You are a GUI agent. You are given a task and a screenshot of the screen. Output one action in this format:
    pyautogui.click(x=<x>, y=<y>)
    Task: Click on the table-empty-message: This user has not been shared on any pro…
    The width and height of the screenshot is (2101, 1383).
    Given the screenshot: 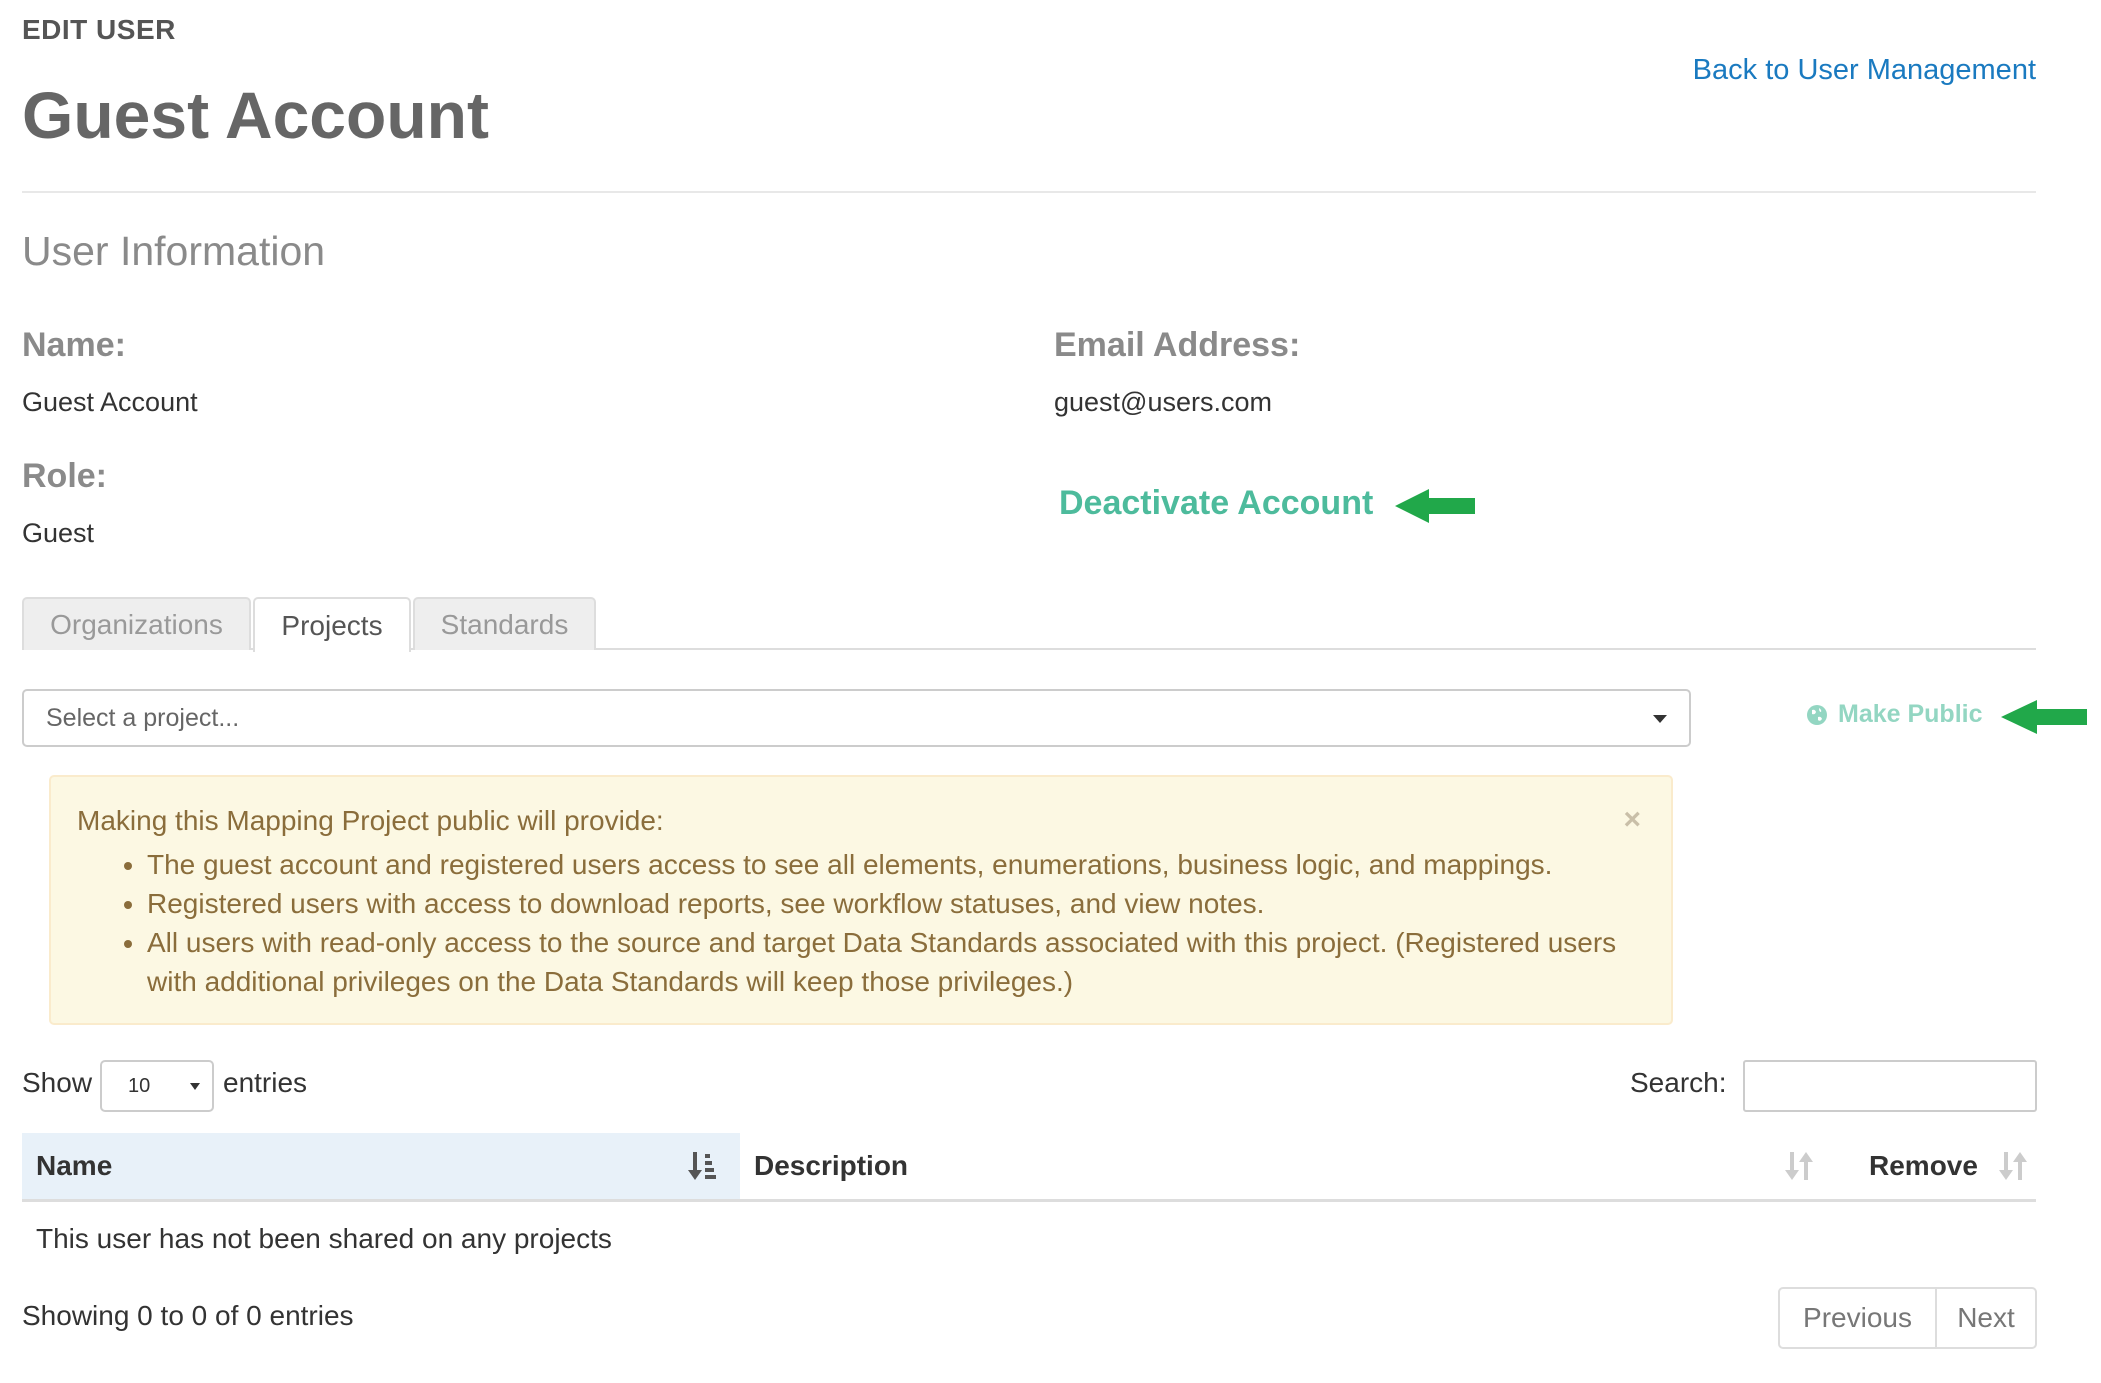 What is the action you would take?
    pyautogui.click(x=324, y=1238)
    